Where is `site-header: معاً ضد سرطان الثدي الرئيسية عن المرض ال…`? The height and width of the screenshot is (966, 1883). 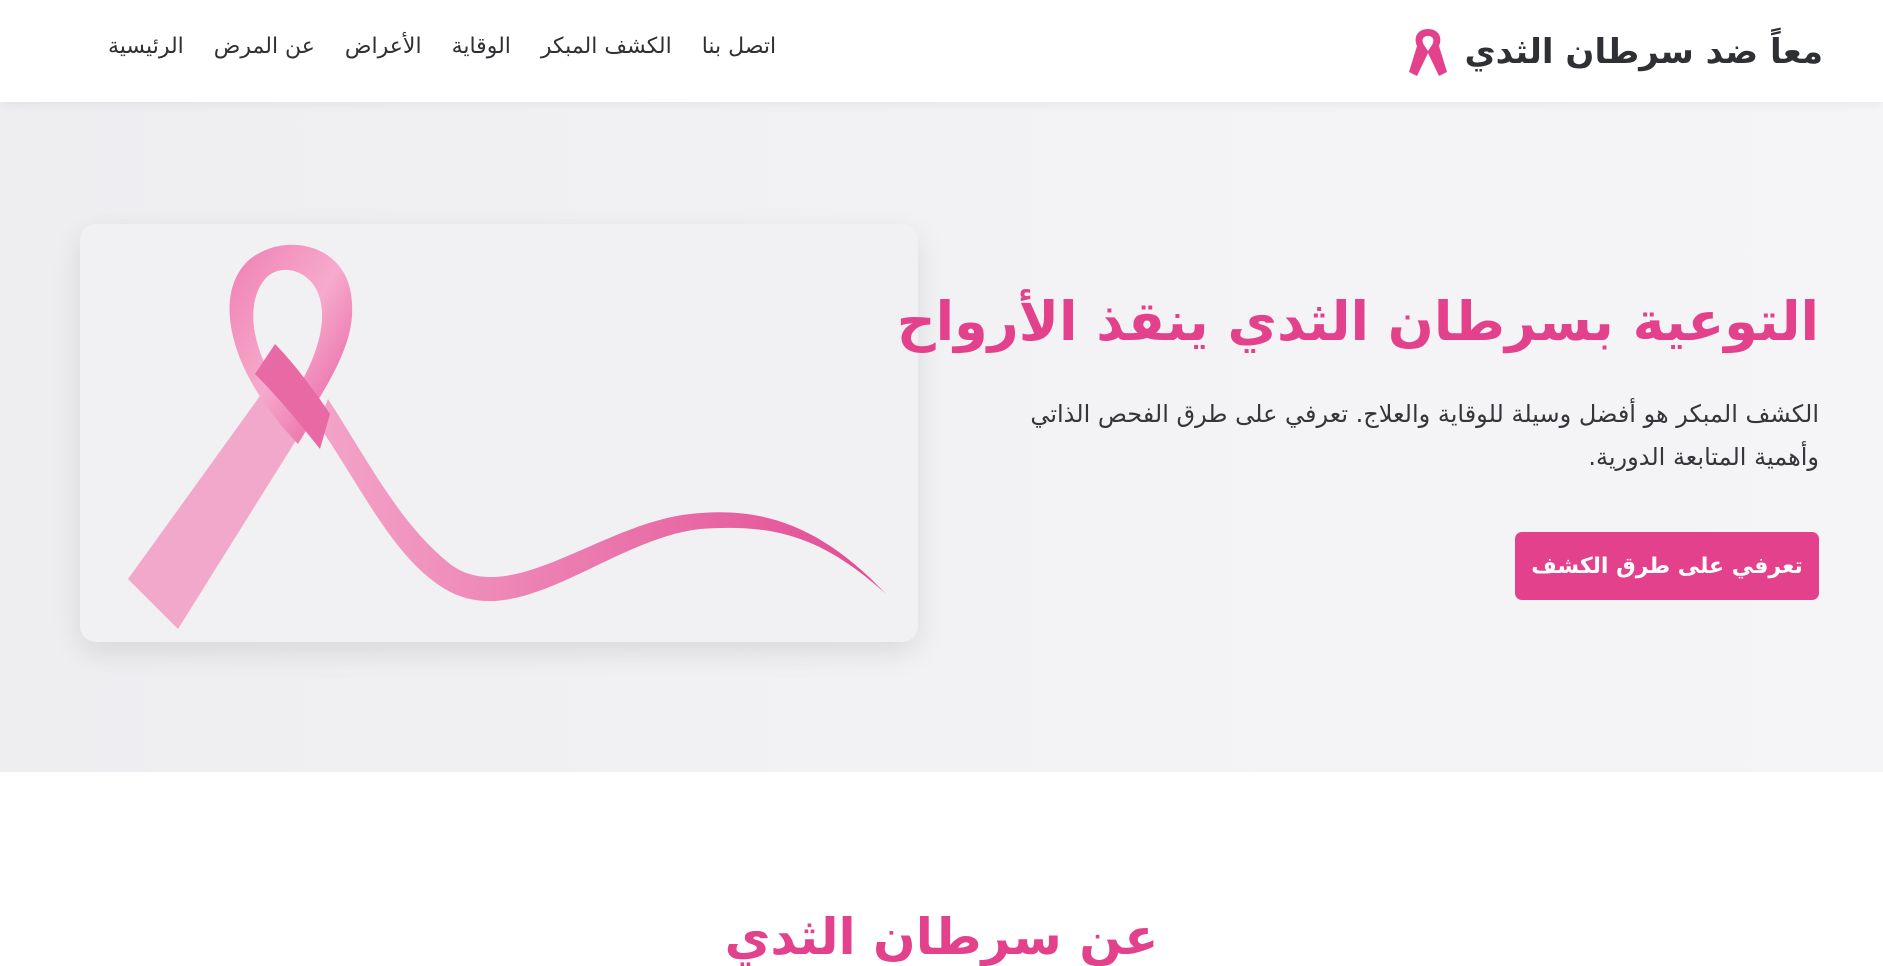
site-header: معاً ضد سرطان الثدي الرئيسية عن المرض ال… is located at coordinates (941, 51).